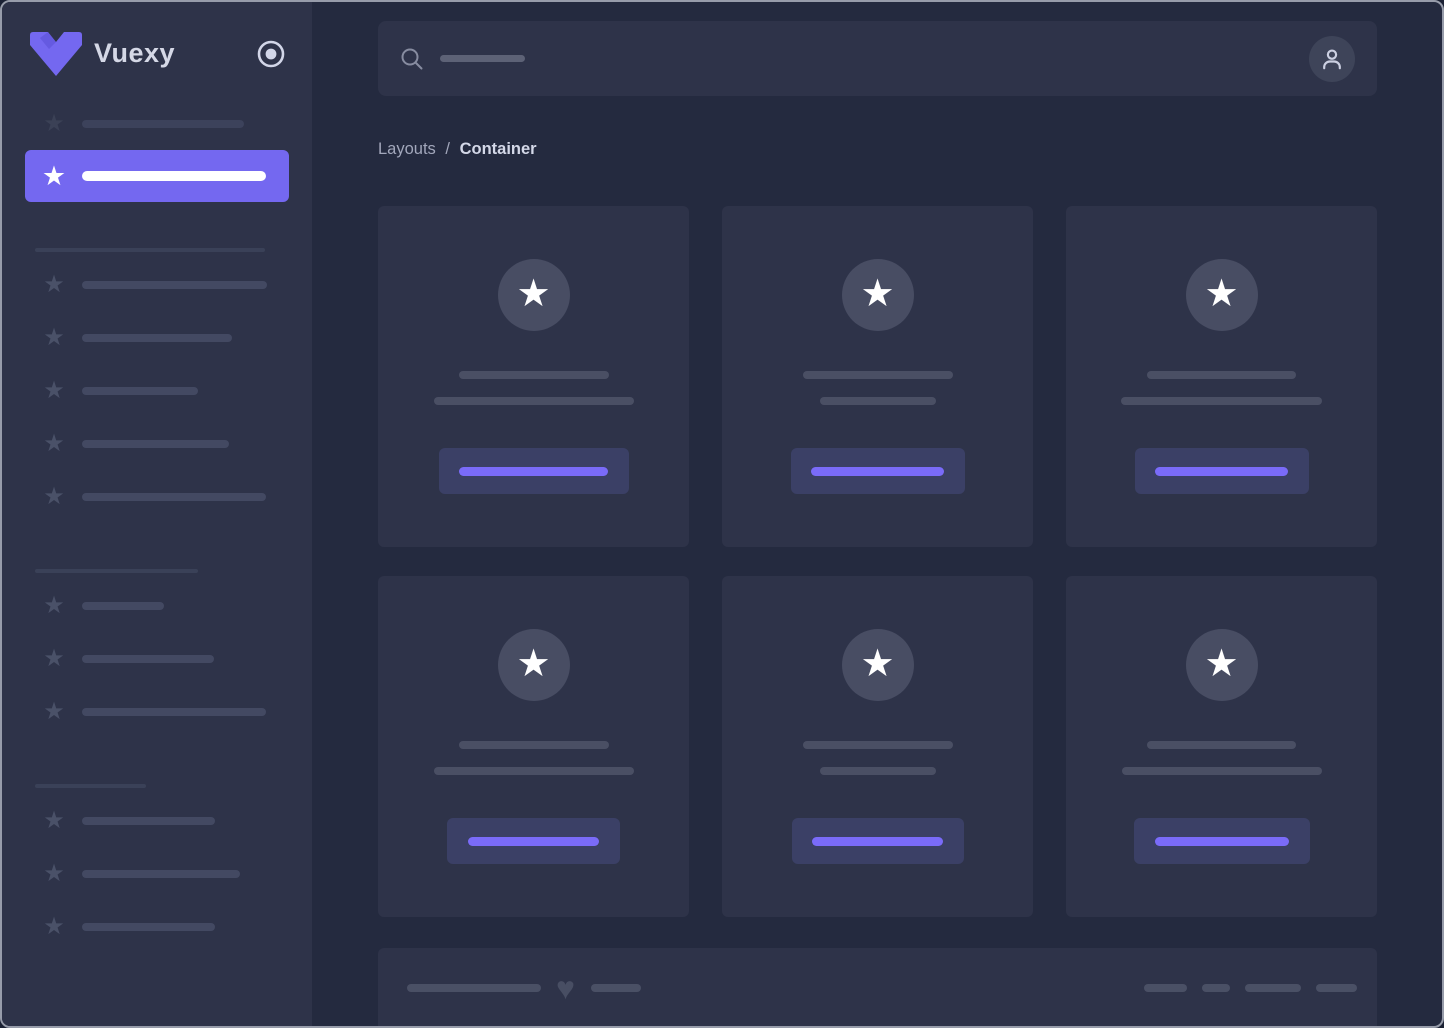 This screenshot has width=1444, height=1028. I want to click on breadcrumb-parent: Layouts, so click(407, 149).